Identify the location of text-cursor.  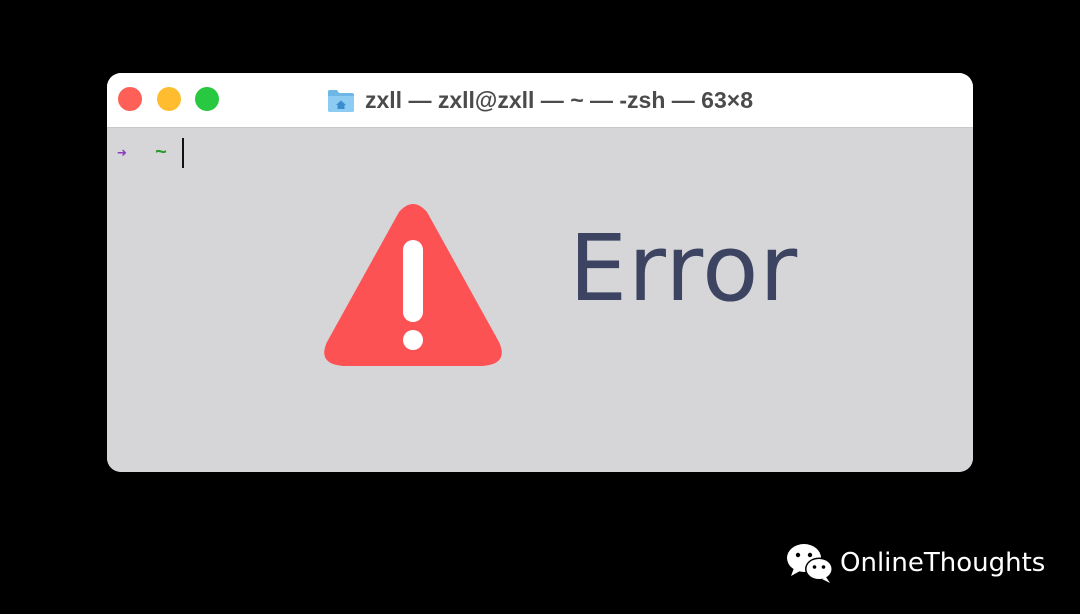
(183, 153).